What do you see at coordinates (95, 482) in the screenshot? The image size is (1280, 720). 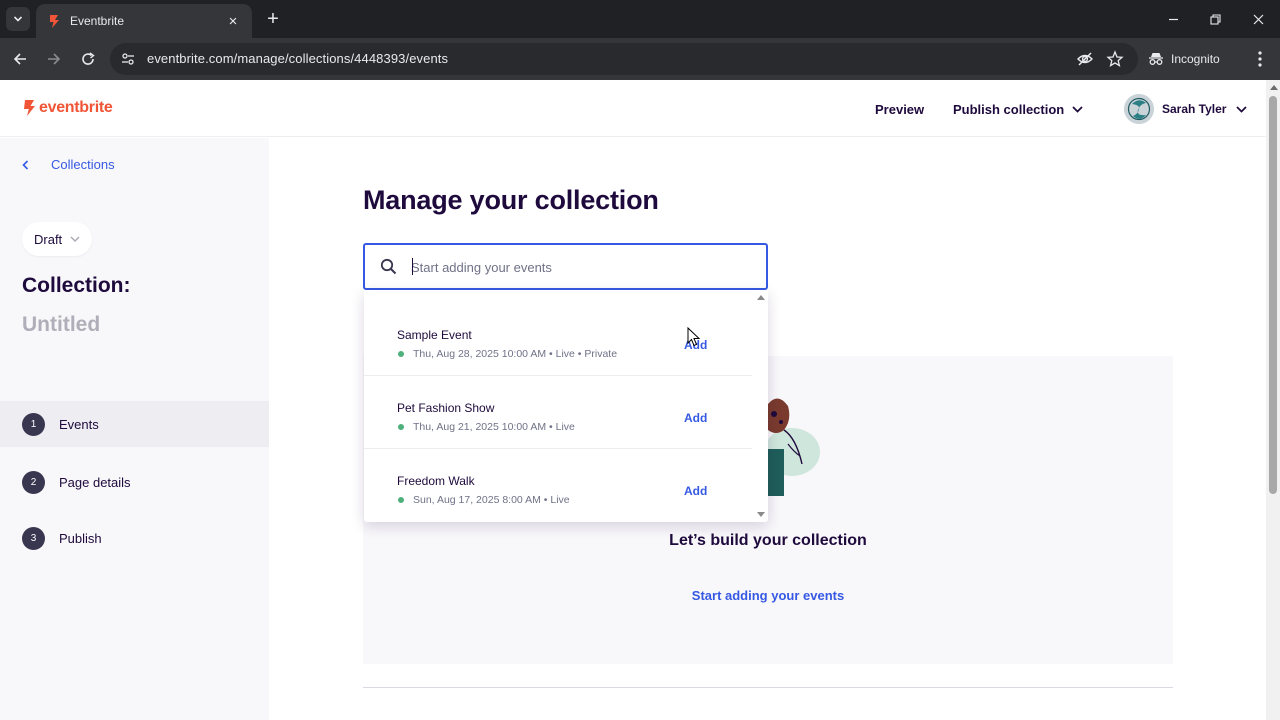 I see `step-label: Page details` at bounding box center [95, 482].